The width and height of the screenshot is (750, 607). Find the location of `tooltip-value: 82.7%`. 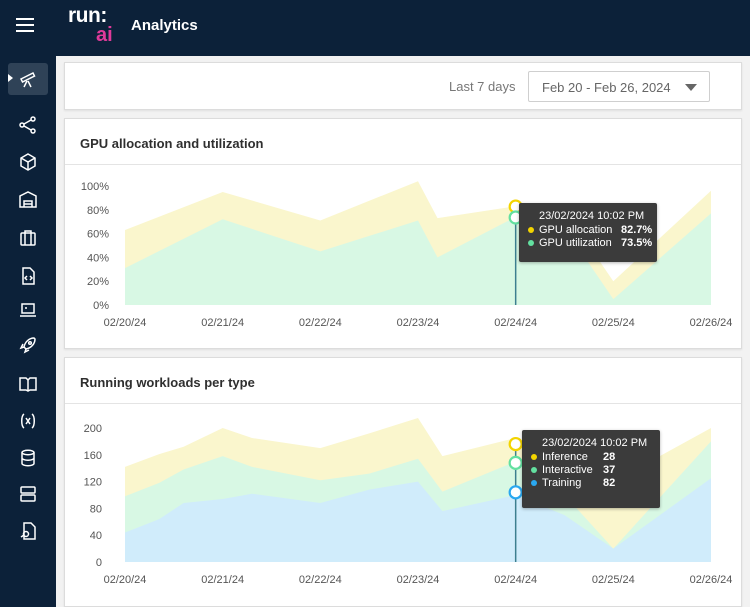

tooltip-value: 82.7% is located at coordinates (637, 230).